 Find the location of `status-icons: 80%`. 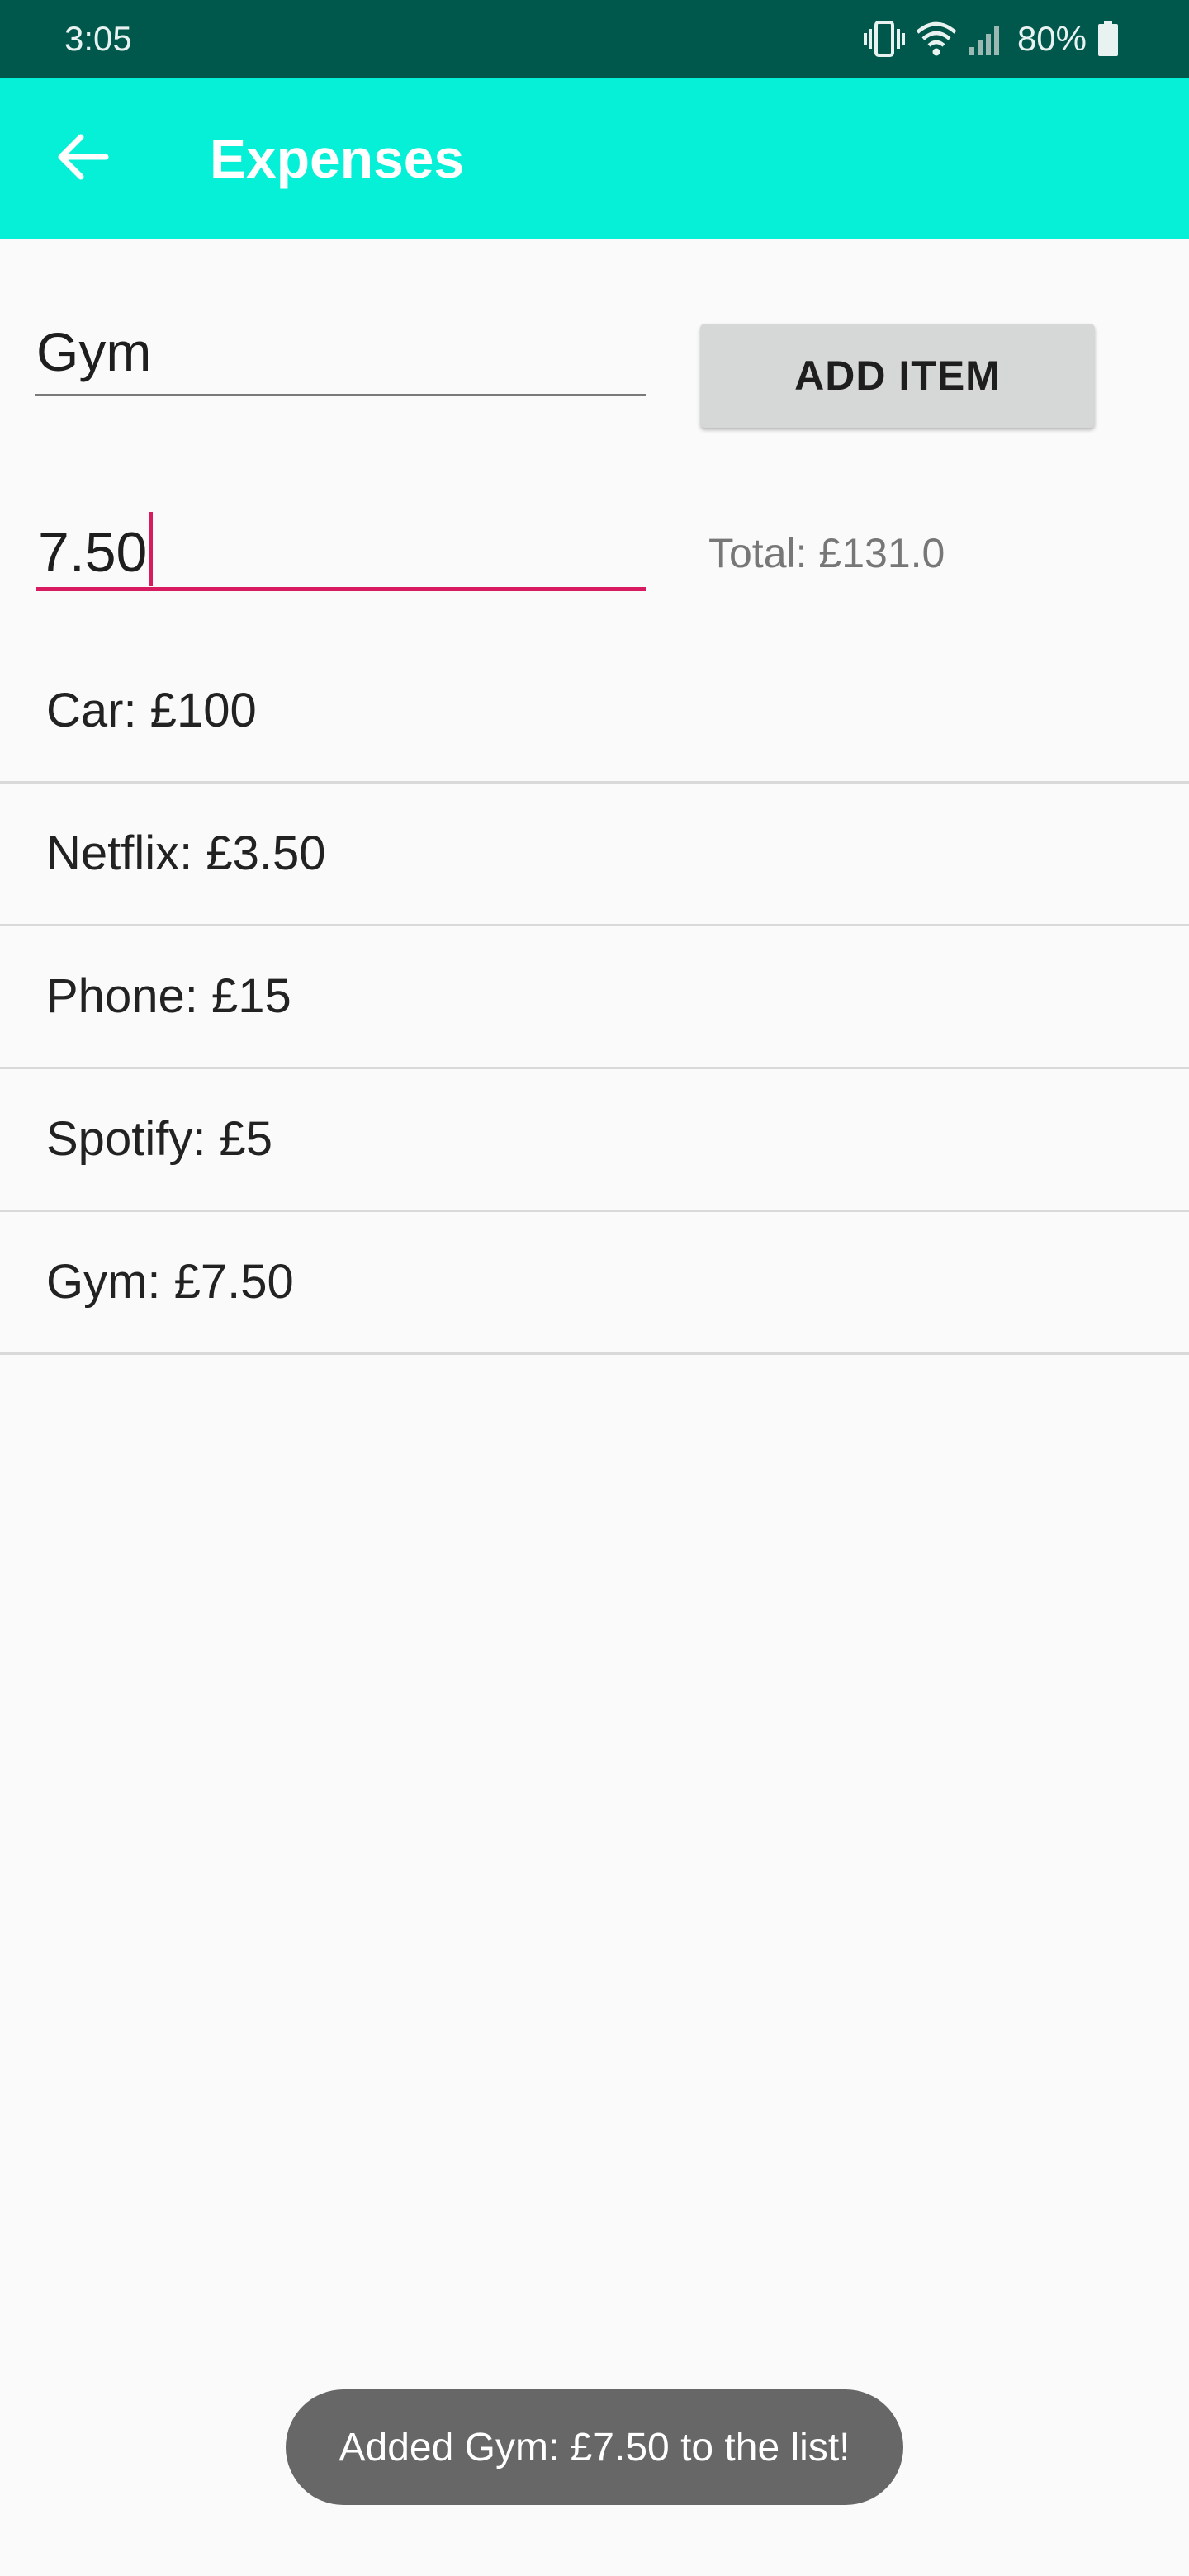

status-icons: 80% is located at coordinates (991, 39).